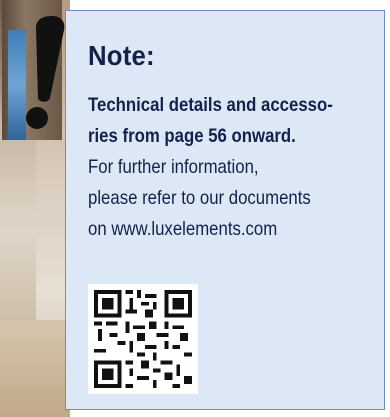  What do you see at coordinates (35, 368) in the screenshot?
I see `photo-floor` at bounding box center [35, 368].